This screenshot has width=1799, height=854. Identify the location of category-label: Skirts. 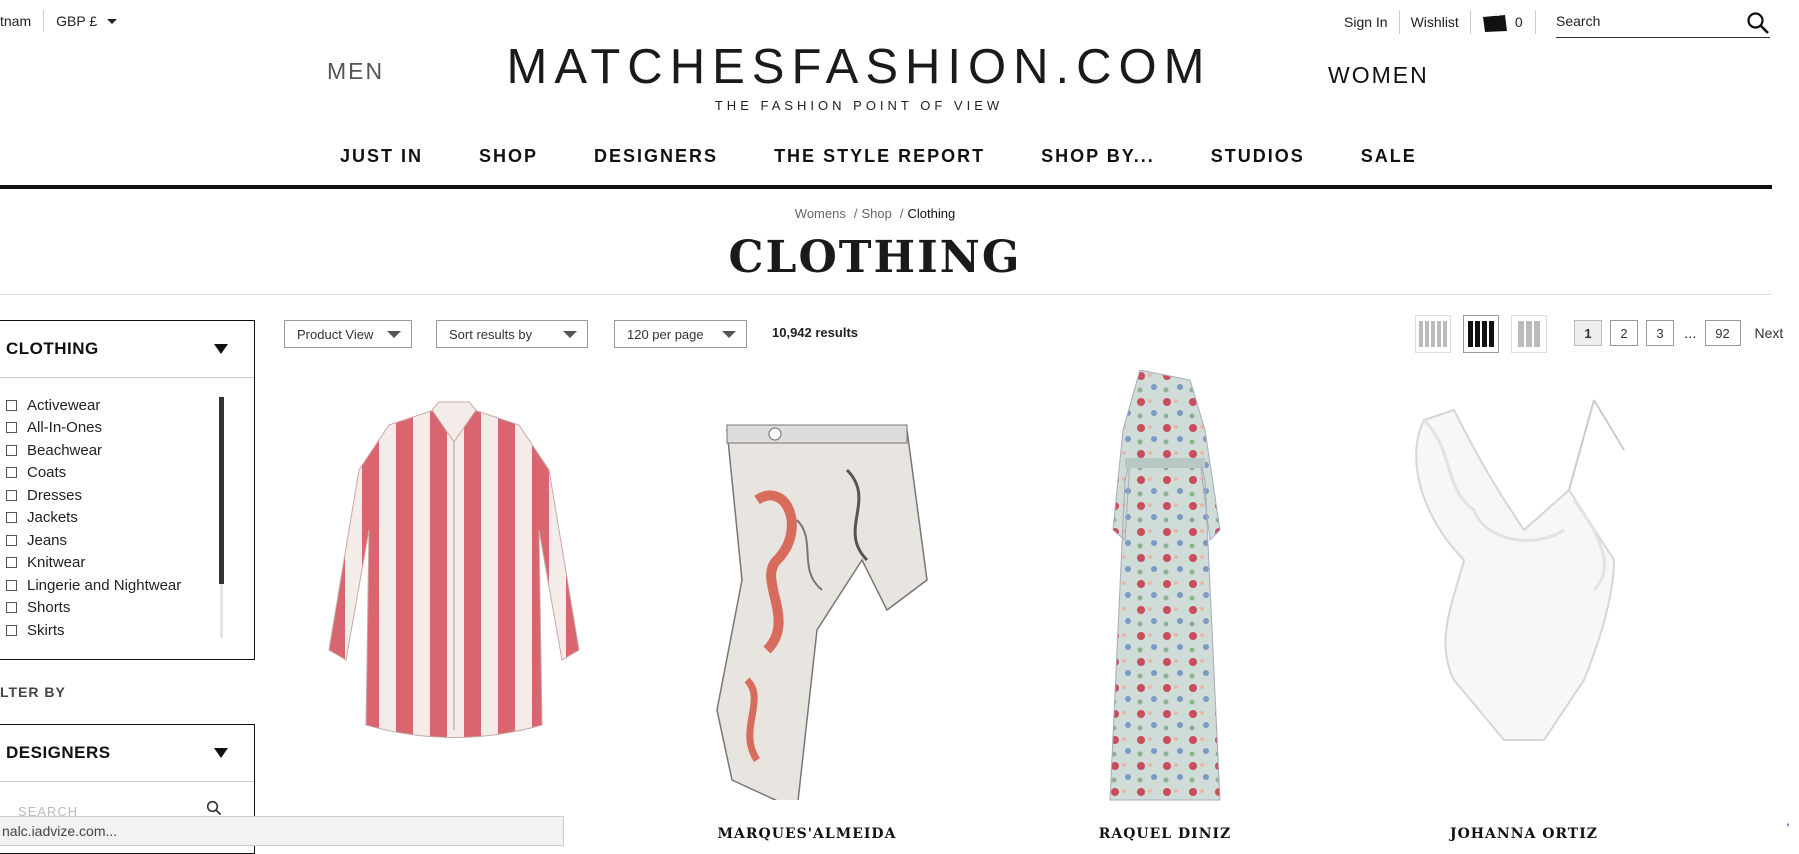
(46, 630).